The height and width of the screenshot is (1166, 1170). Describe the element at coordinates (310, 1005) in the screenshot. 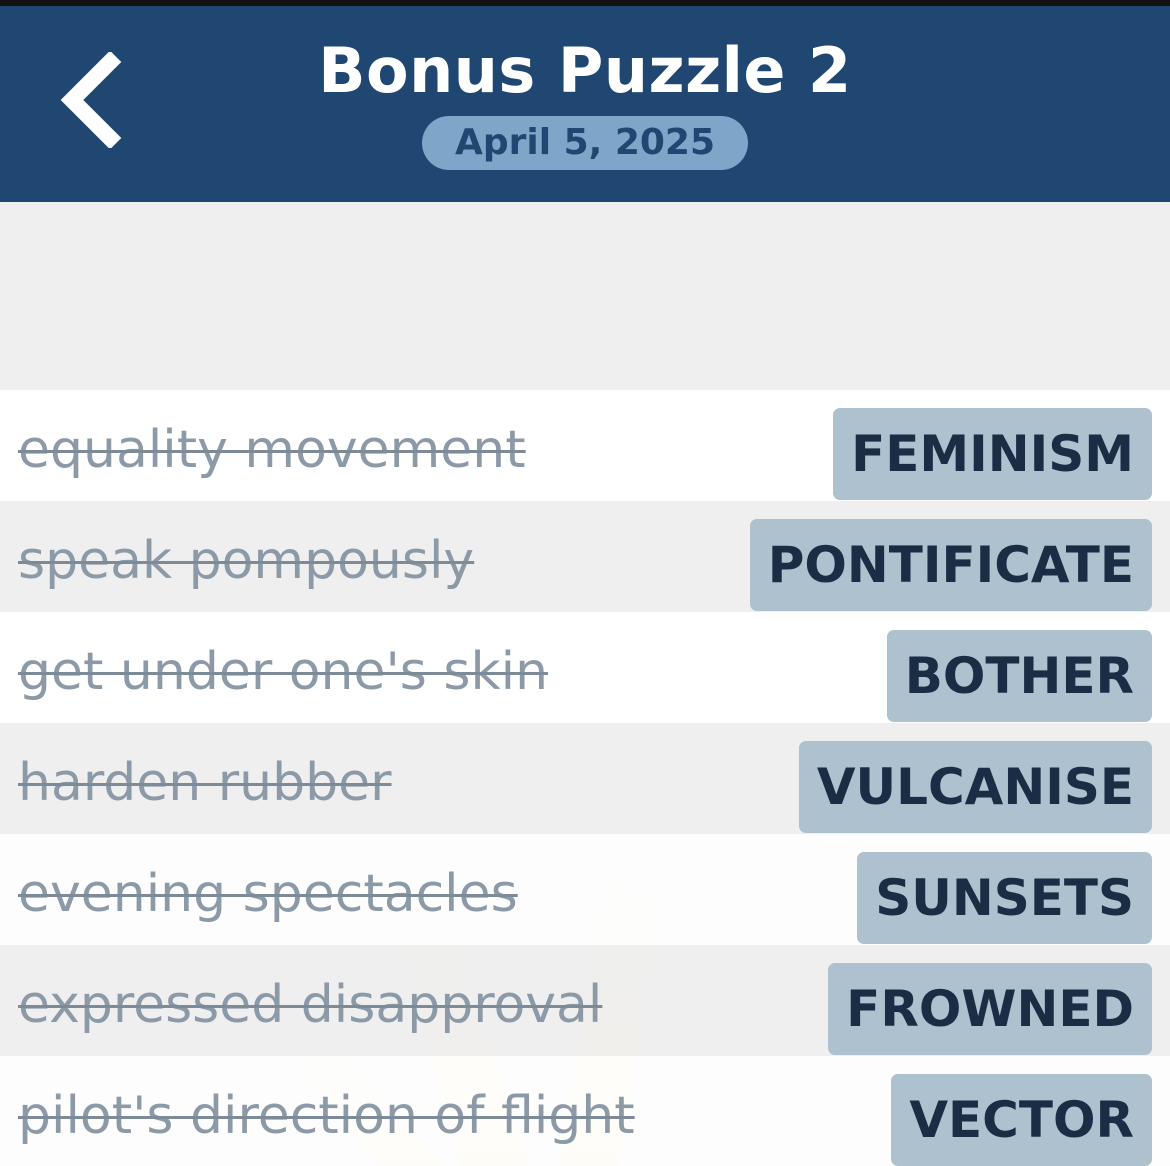

I see `clue-text: expressed disapproval` at that location.